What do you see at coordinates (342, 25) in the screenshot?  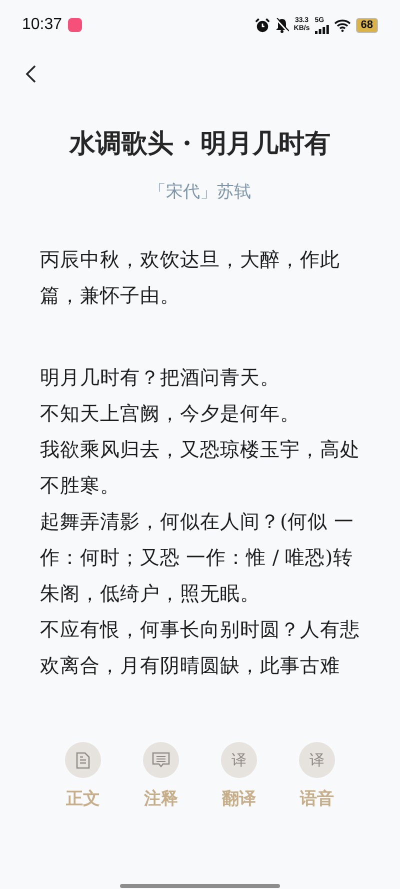 I see `wifi-icon` at bounding box center [342, 25].